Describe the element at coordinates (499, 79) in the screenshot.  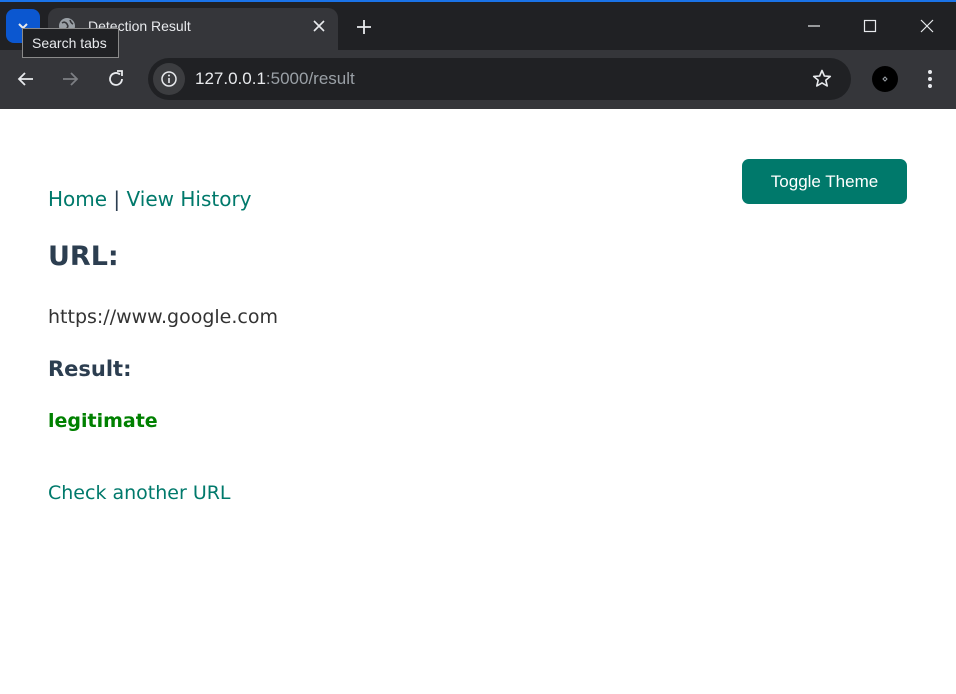
I see `address-bar: 127.0.0.1:5000/result` at that location.